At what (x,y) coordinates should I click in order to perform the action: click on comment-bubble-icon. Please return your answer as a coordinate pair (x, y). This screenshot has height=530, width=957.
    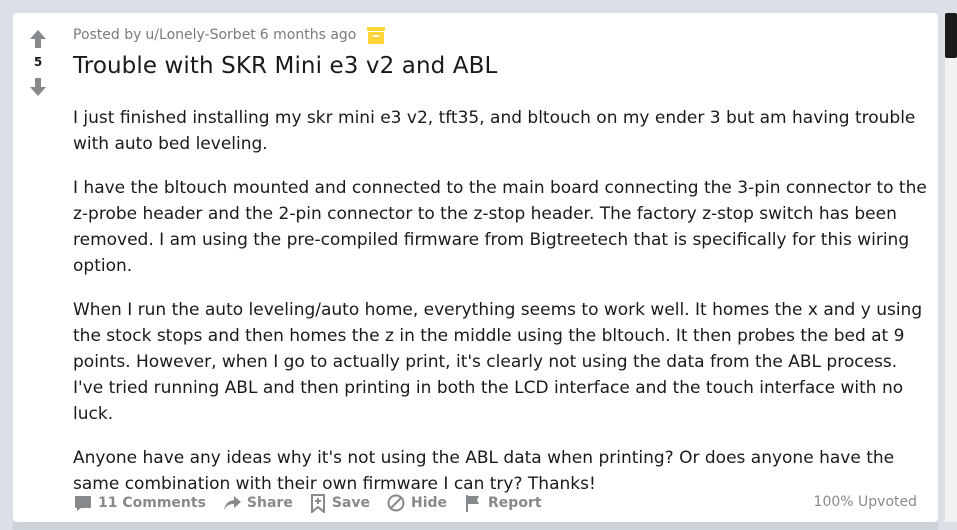
    Looking at the image, I should click on (83, 503).